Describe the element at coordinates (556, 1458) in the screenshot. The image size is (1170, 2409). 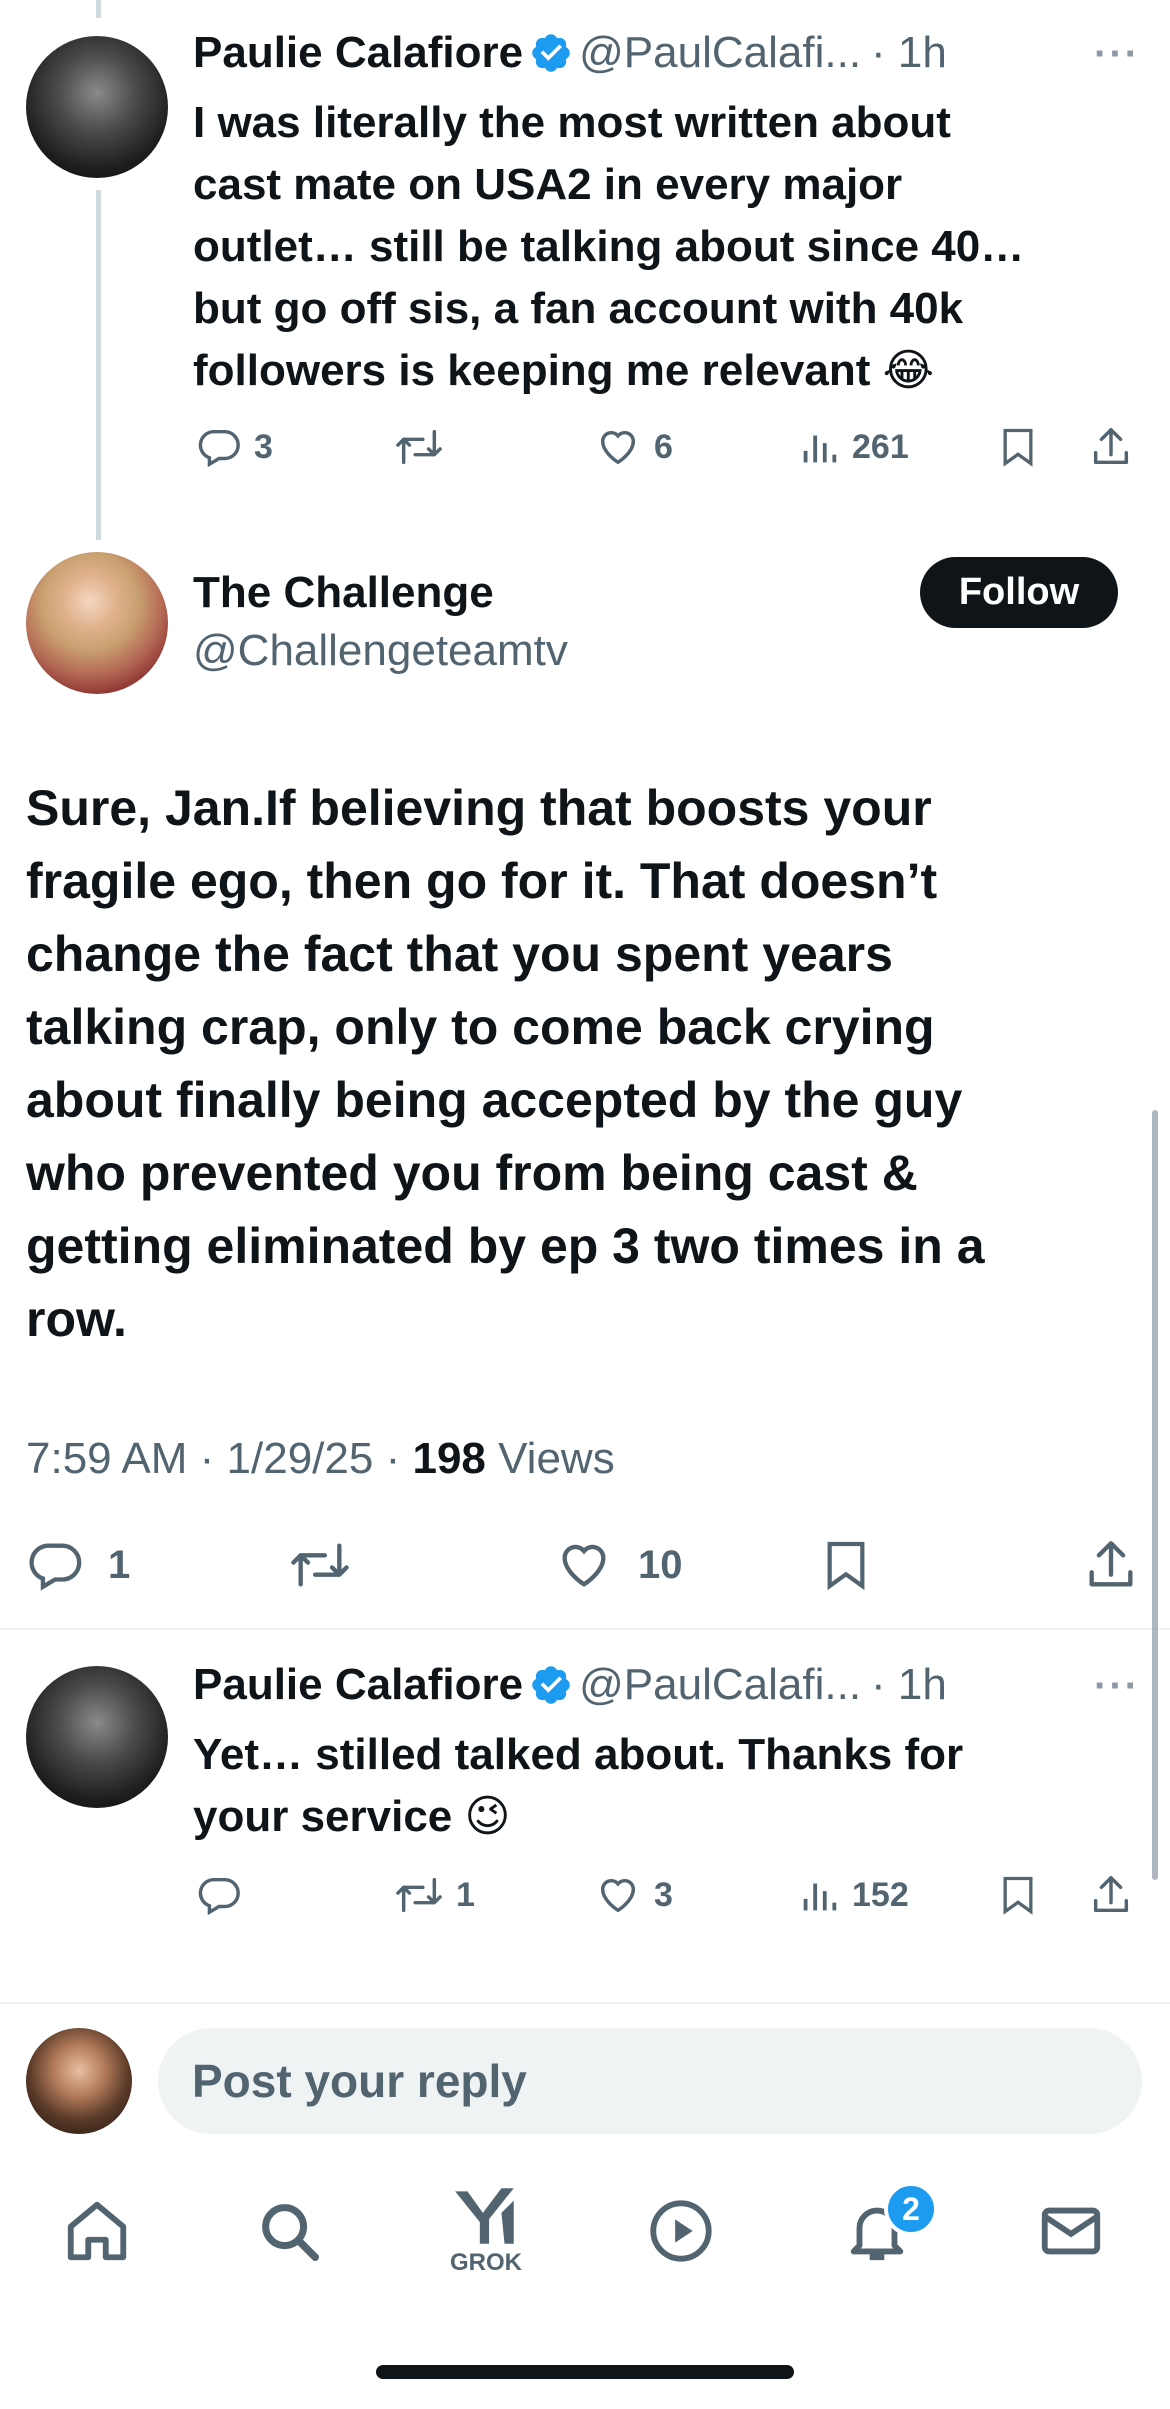
I see `views-label: Views` at that location.